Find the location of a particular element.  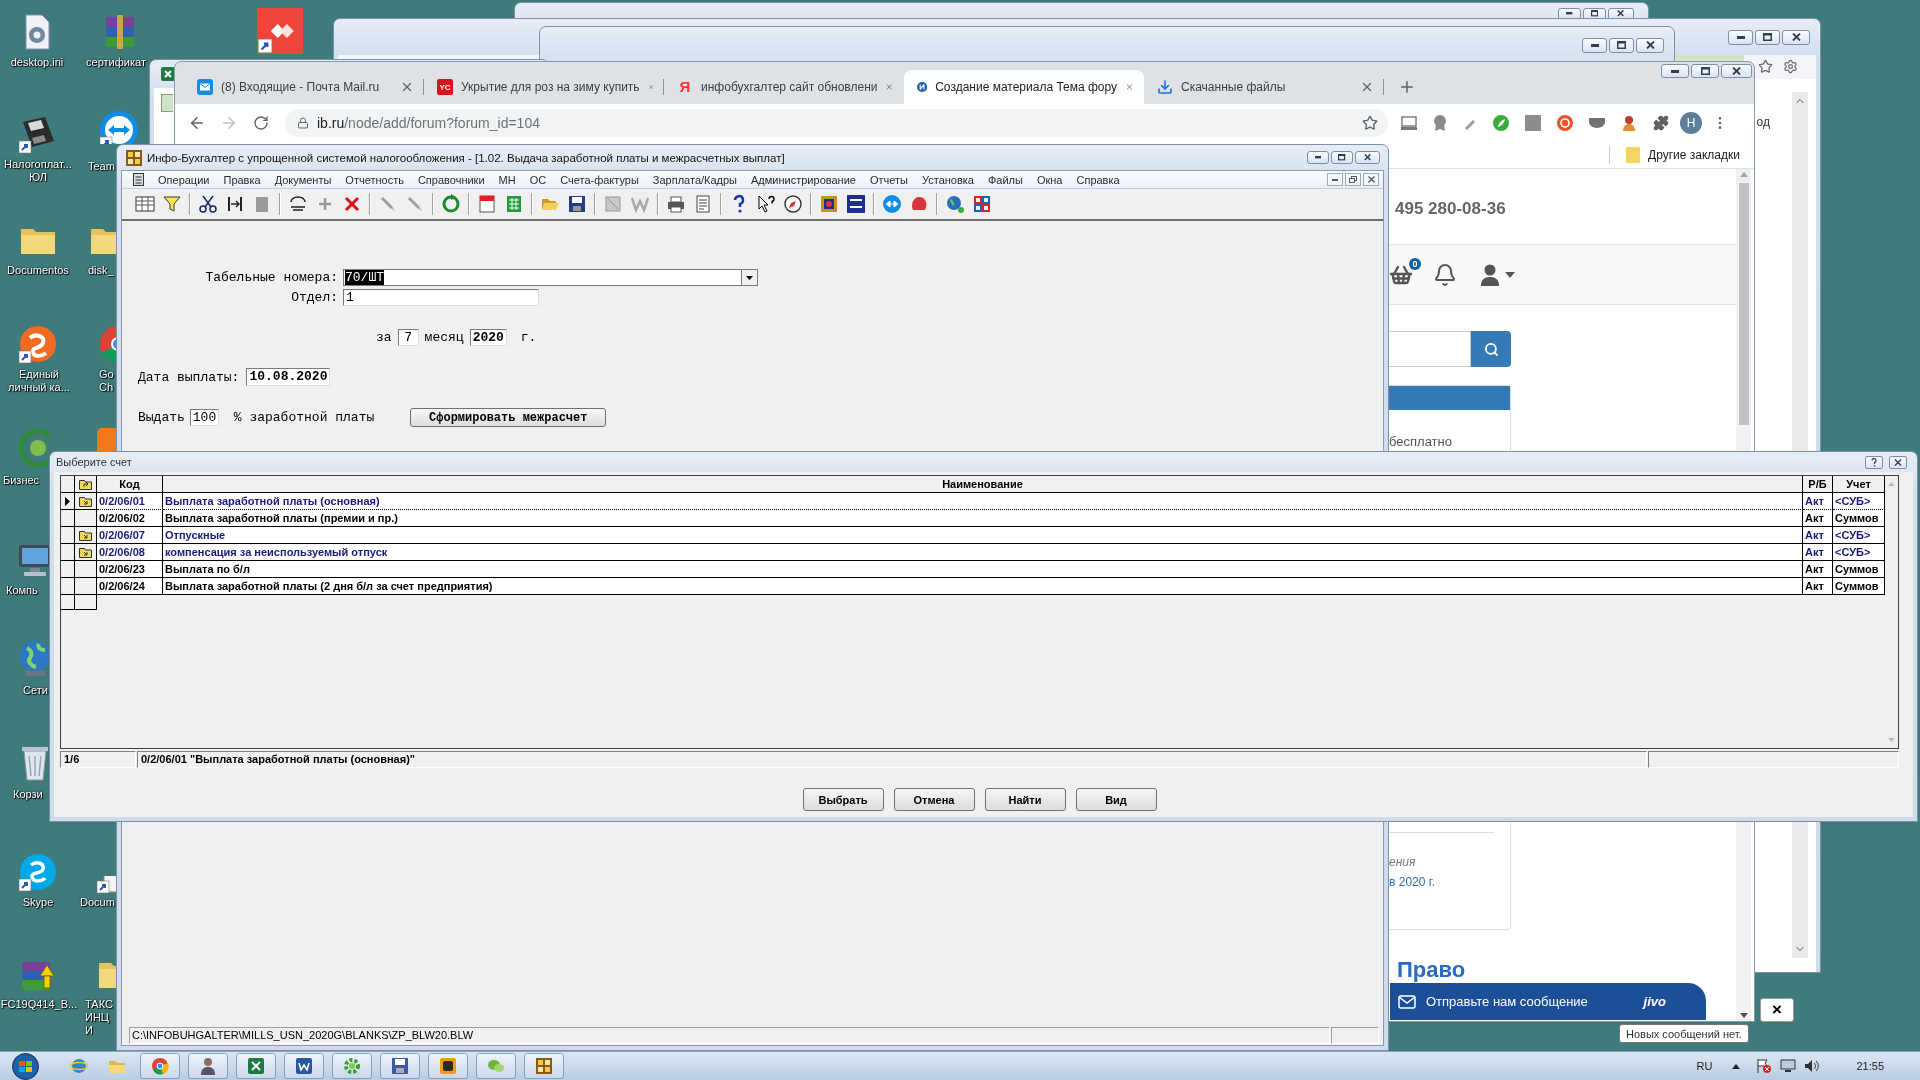

printer-icon is located at coordinates (676, 204).